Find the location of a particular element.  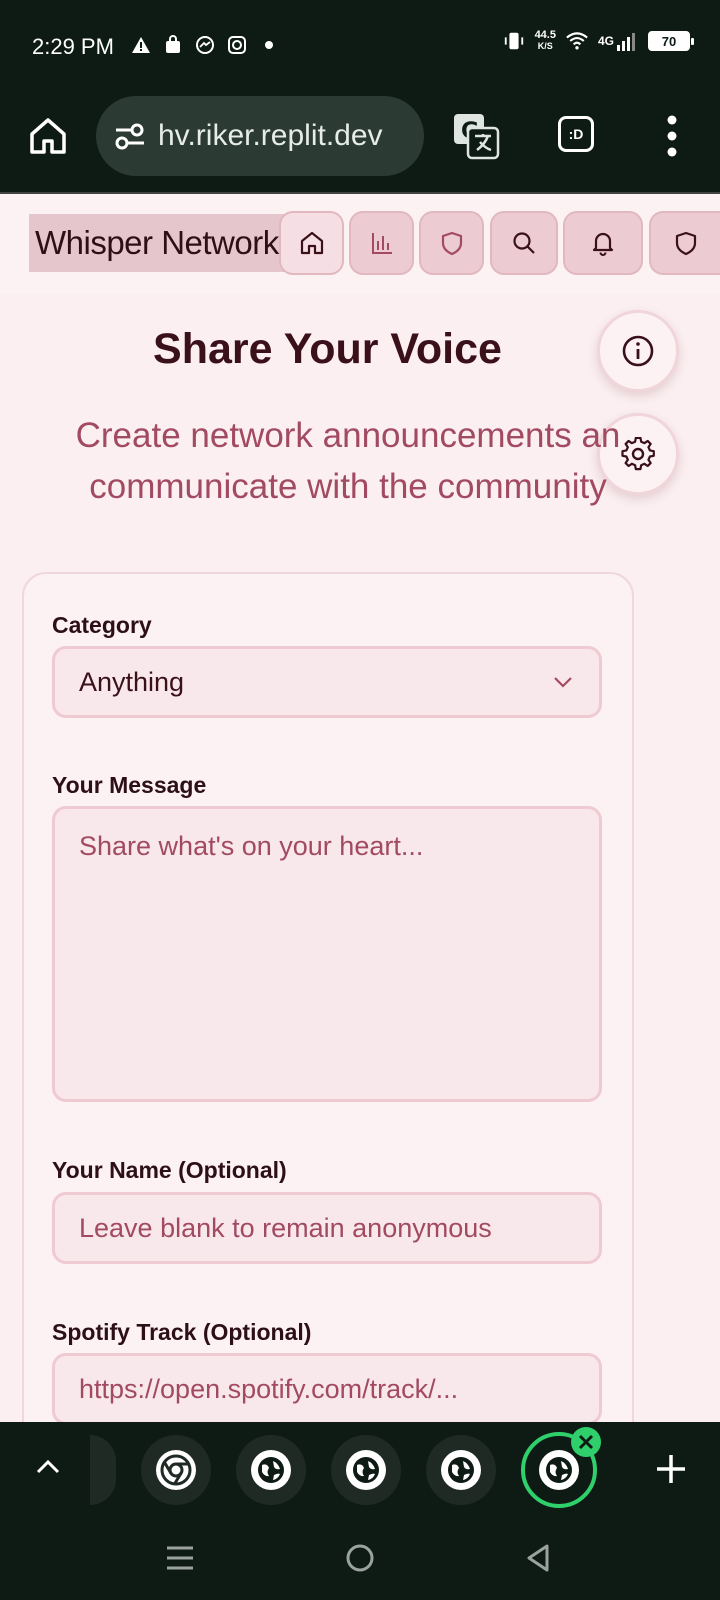

url-text: hv.riker.replit.dev is located at coordinates (283, 136).